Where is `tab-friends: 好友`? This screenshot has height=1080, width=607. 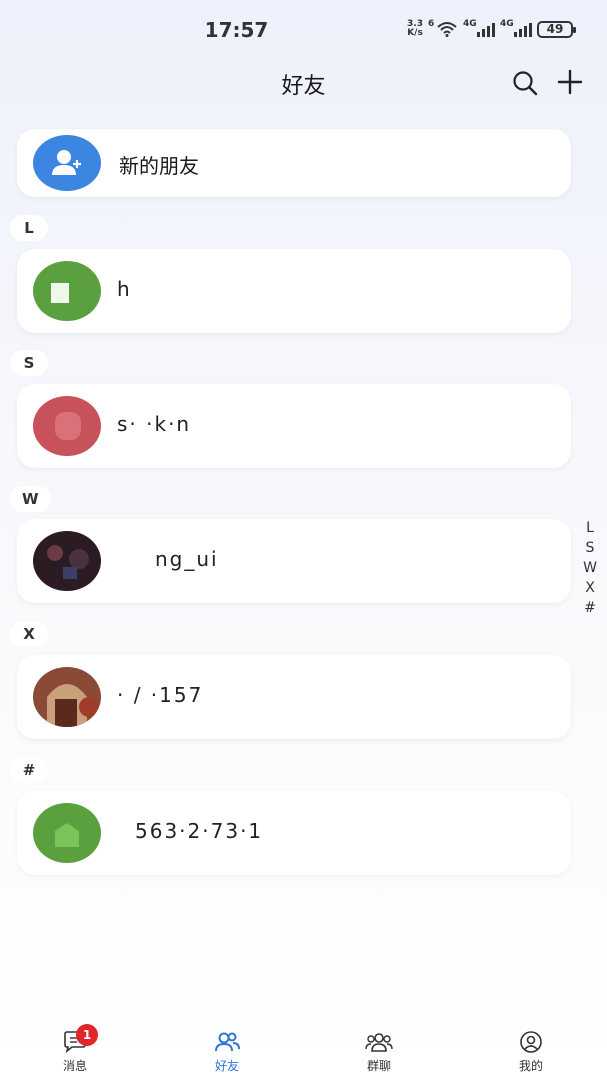
tab-friends: 好友 is located at coordinates (227, 1052).